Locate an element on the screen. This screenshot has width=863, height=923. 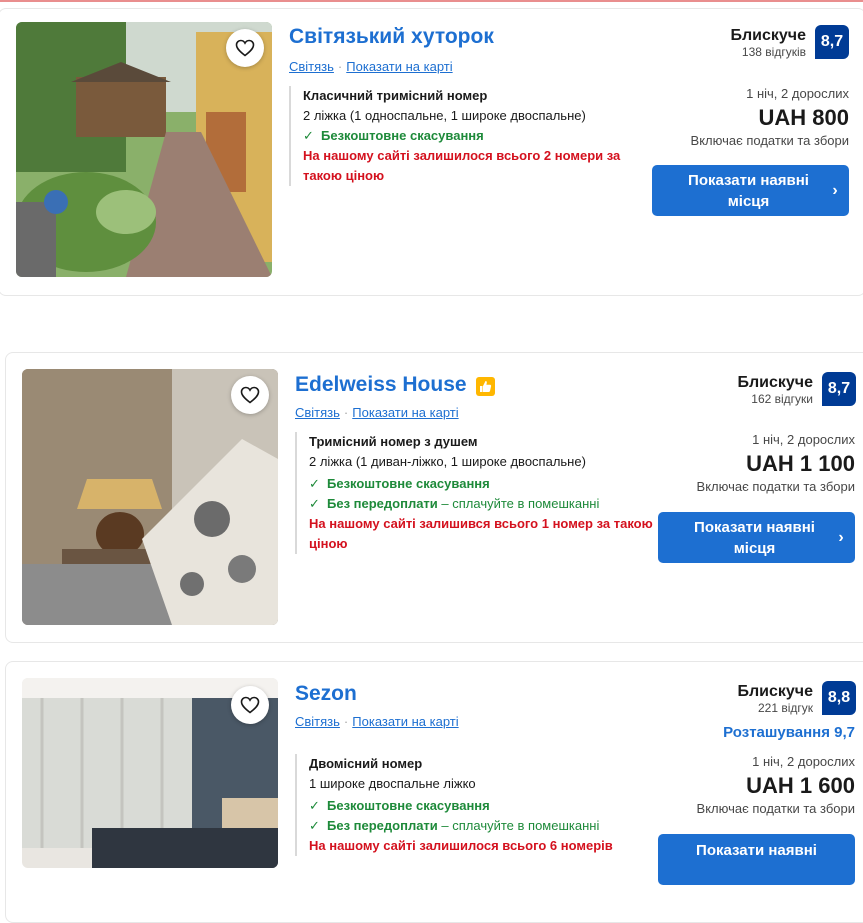
see-availability-button: Показати наявні is located at coordinates (756, 859).